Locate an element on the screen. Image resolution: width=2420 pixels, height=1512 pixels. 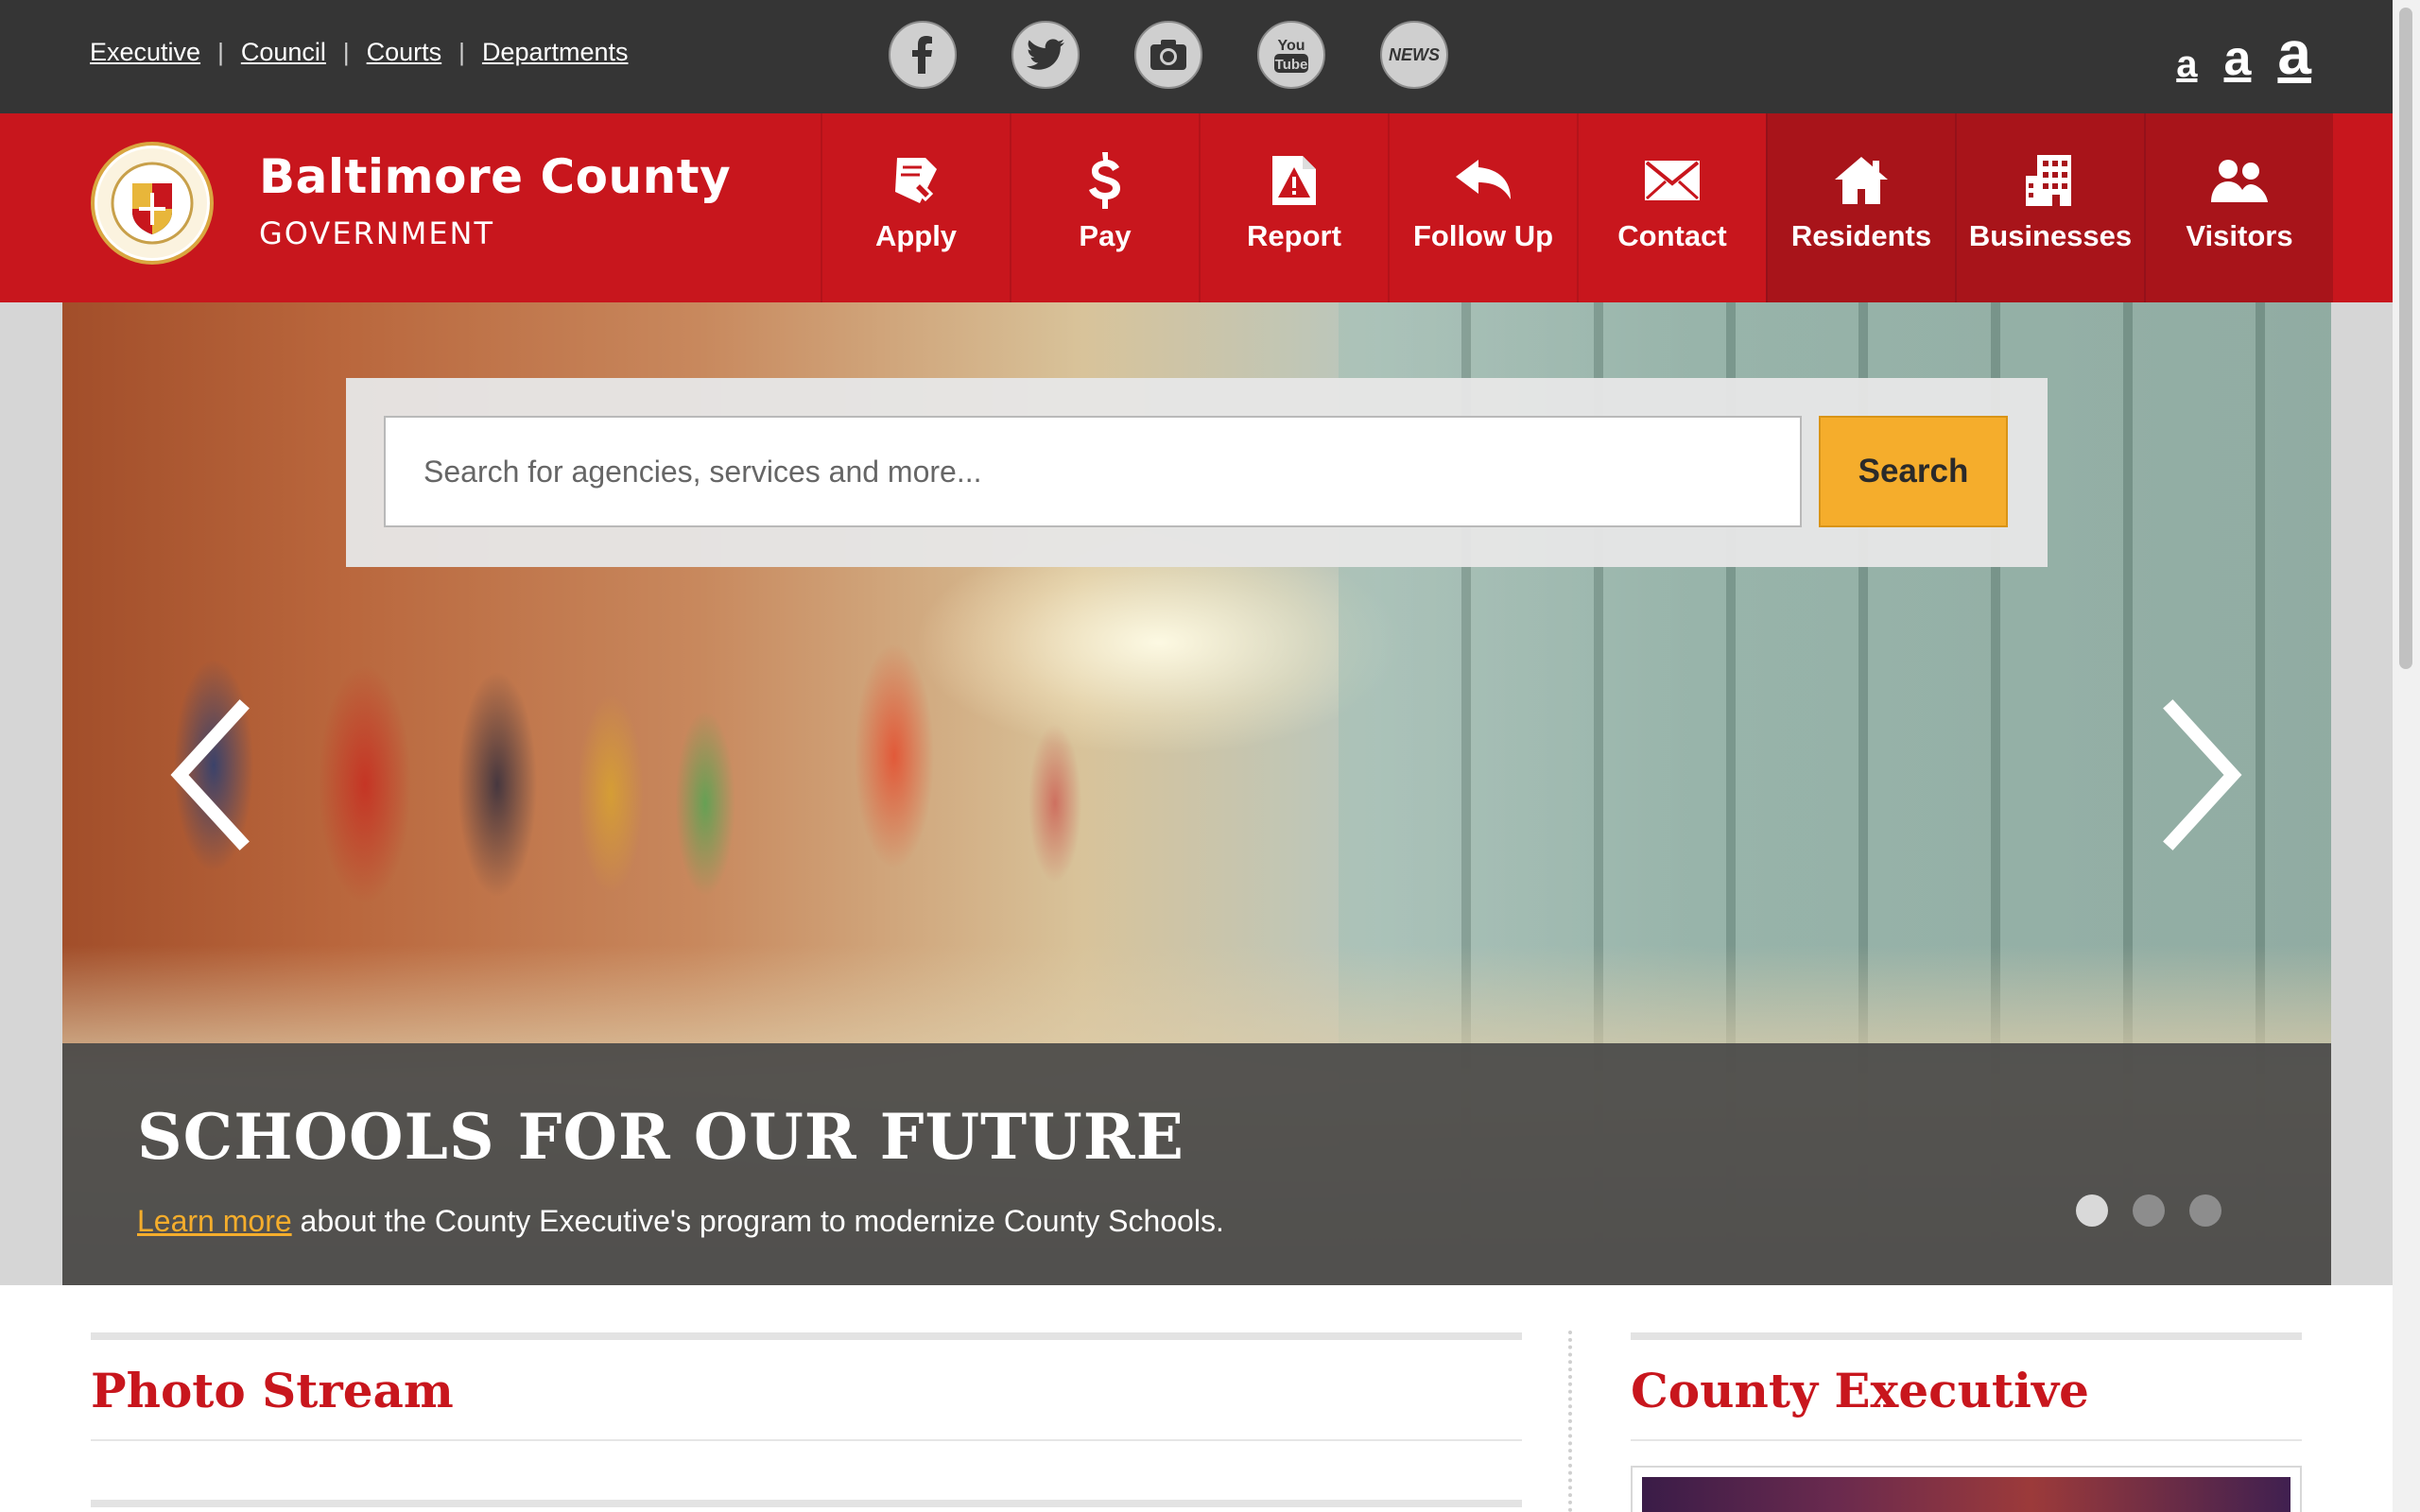
nav-item-contact: Contact is located at coordinates (1672, 207).